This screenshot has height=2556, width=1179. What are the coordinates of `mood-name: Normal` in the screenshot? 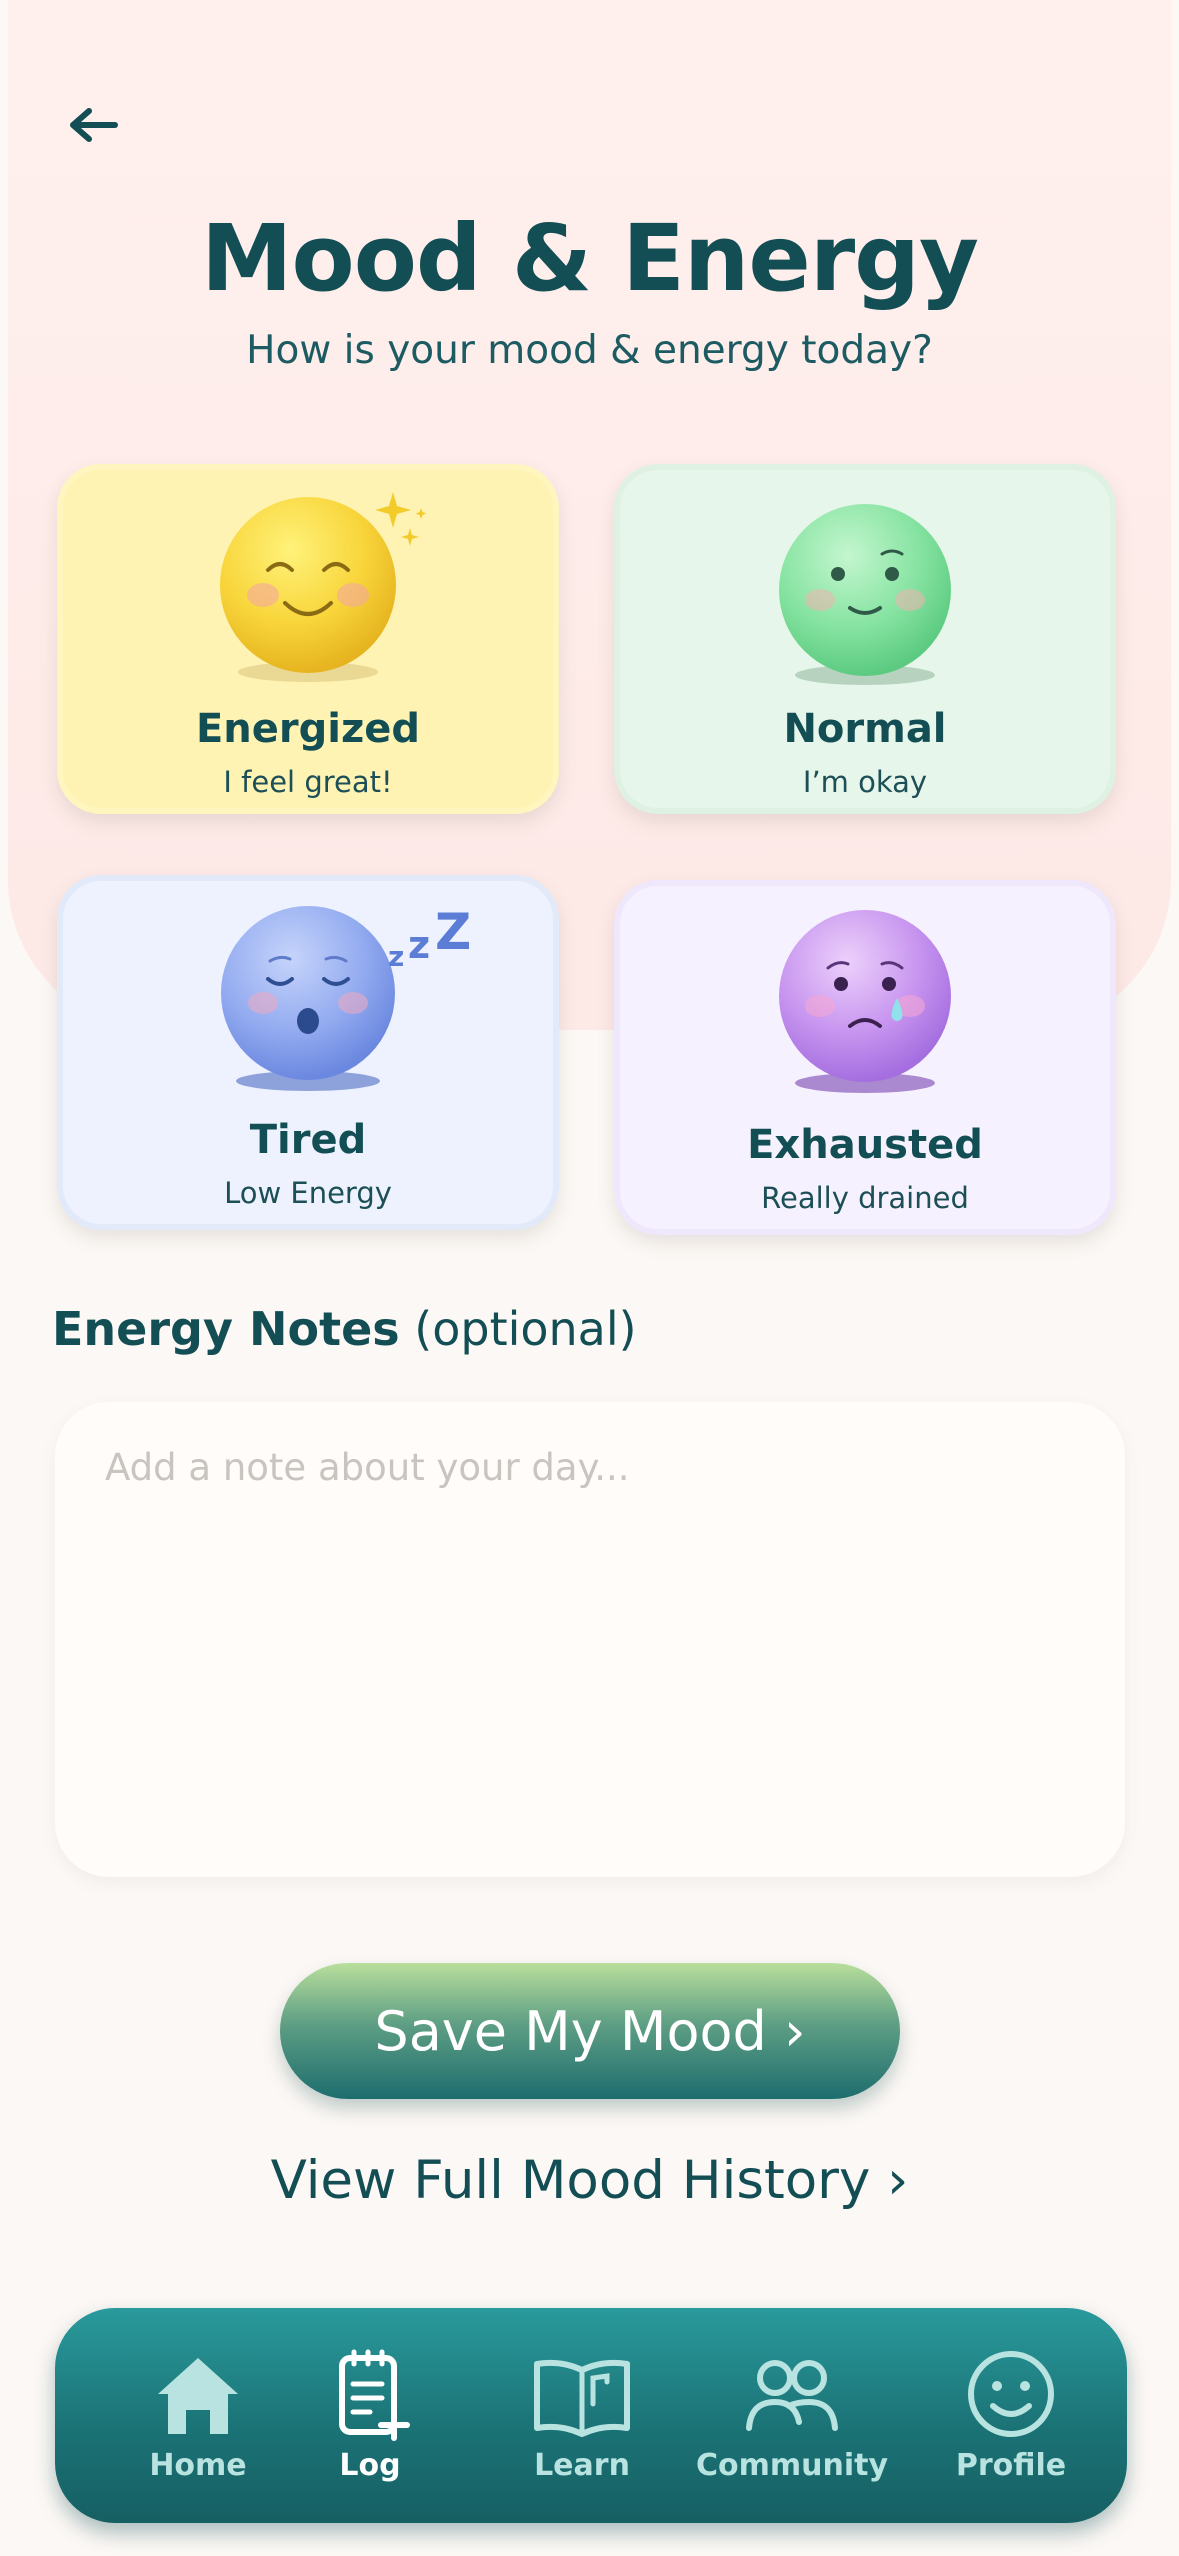 It's located at (865, 729).